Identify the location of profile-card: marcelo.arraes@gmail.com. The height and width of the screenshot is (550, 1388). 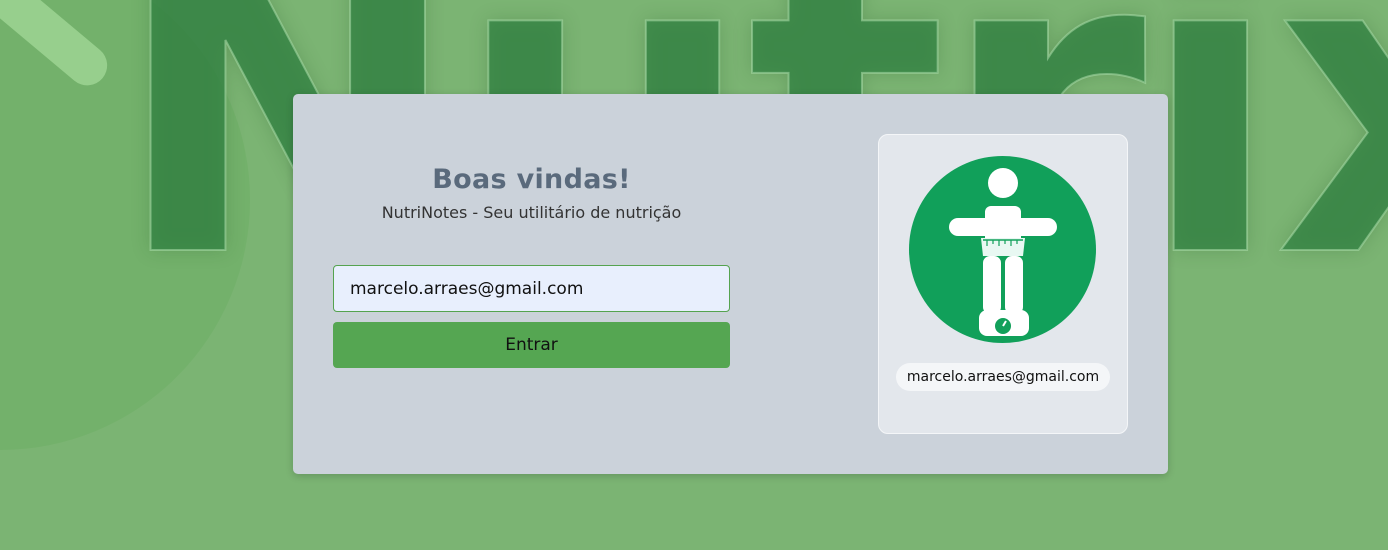
(1003, 284).